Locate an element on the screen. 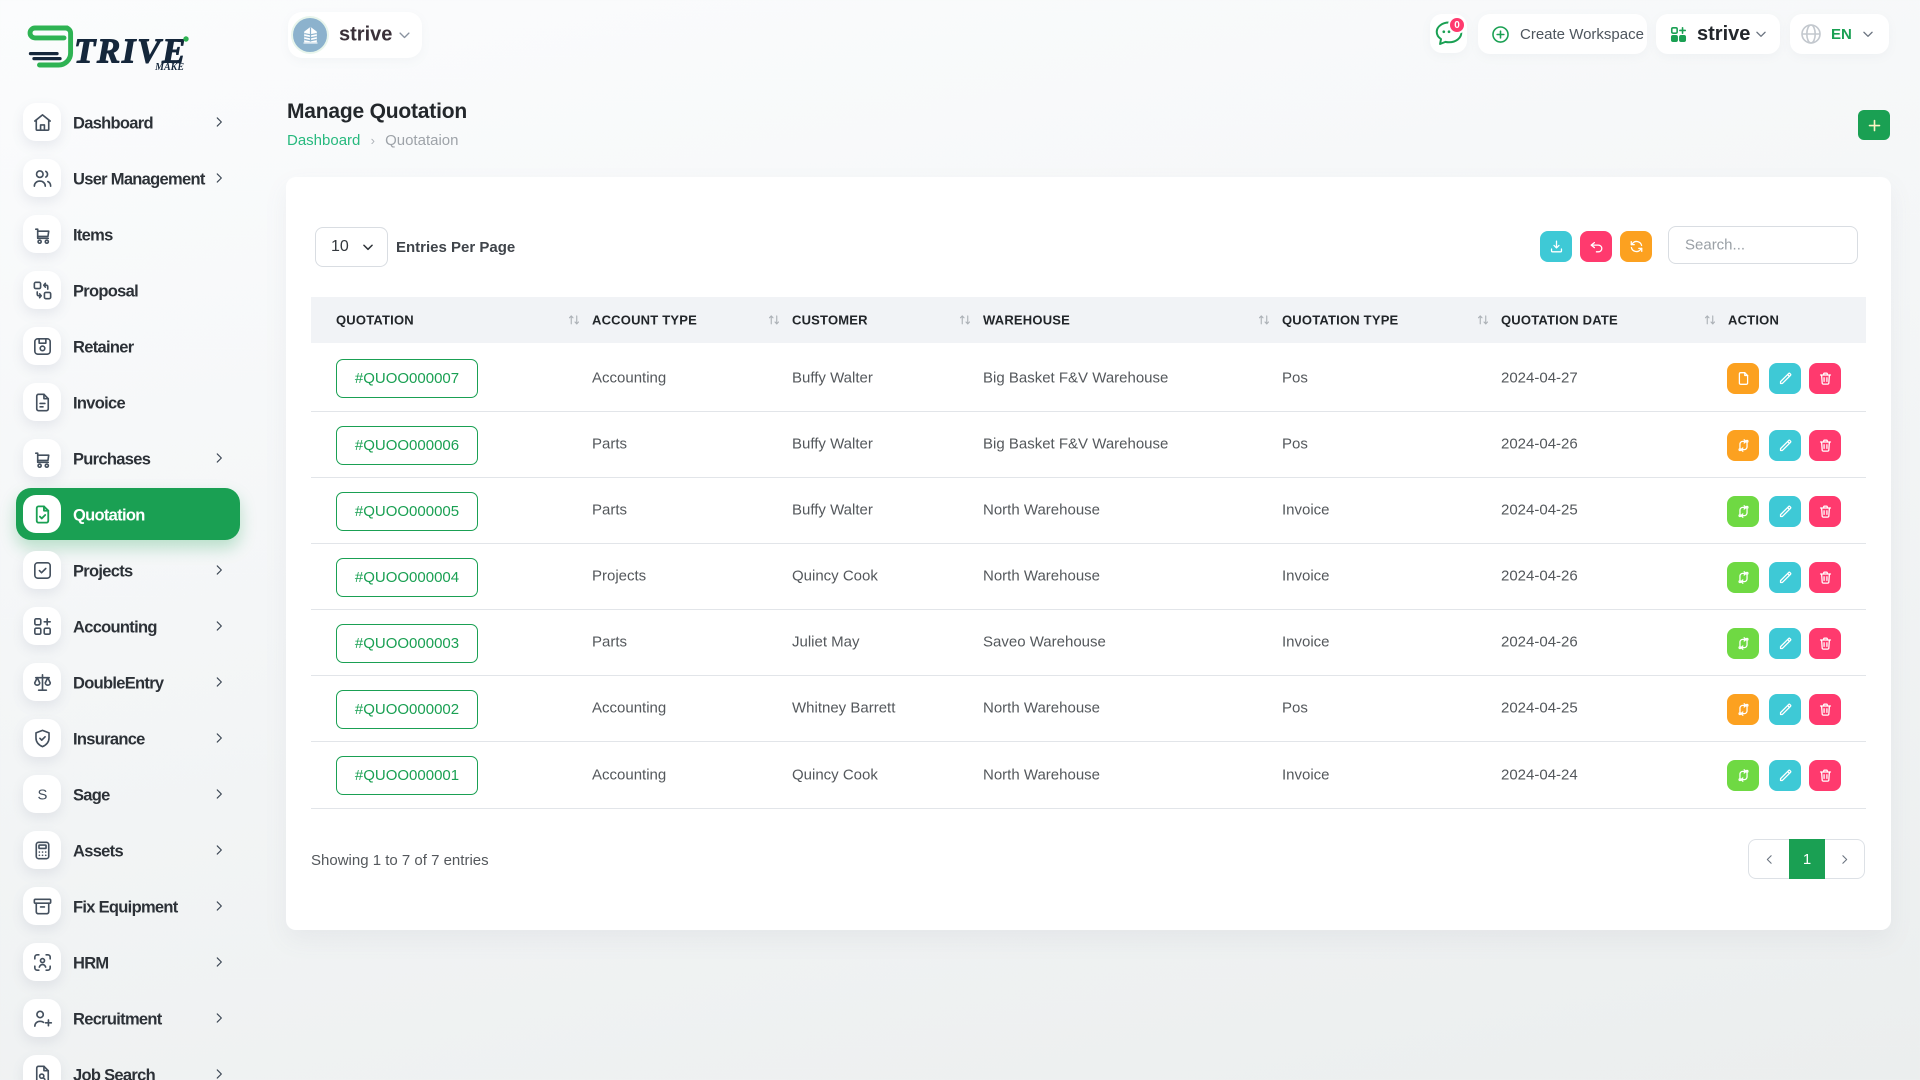 Image resolution: width=1920 pixels, height=1080 pixels. svg-text: S is located at coordinates (42, 795).